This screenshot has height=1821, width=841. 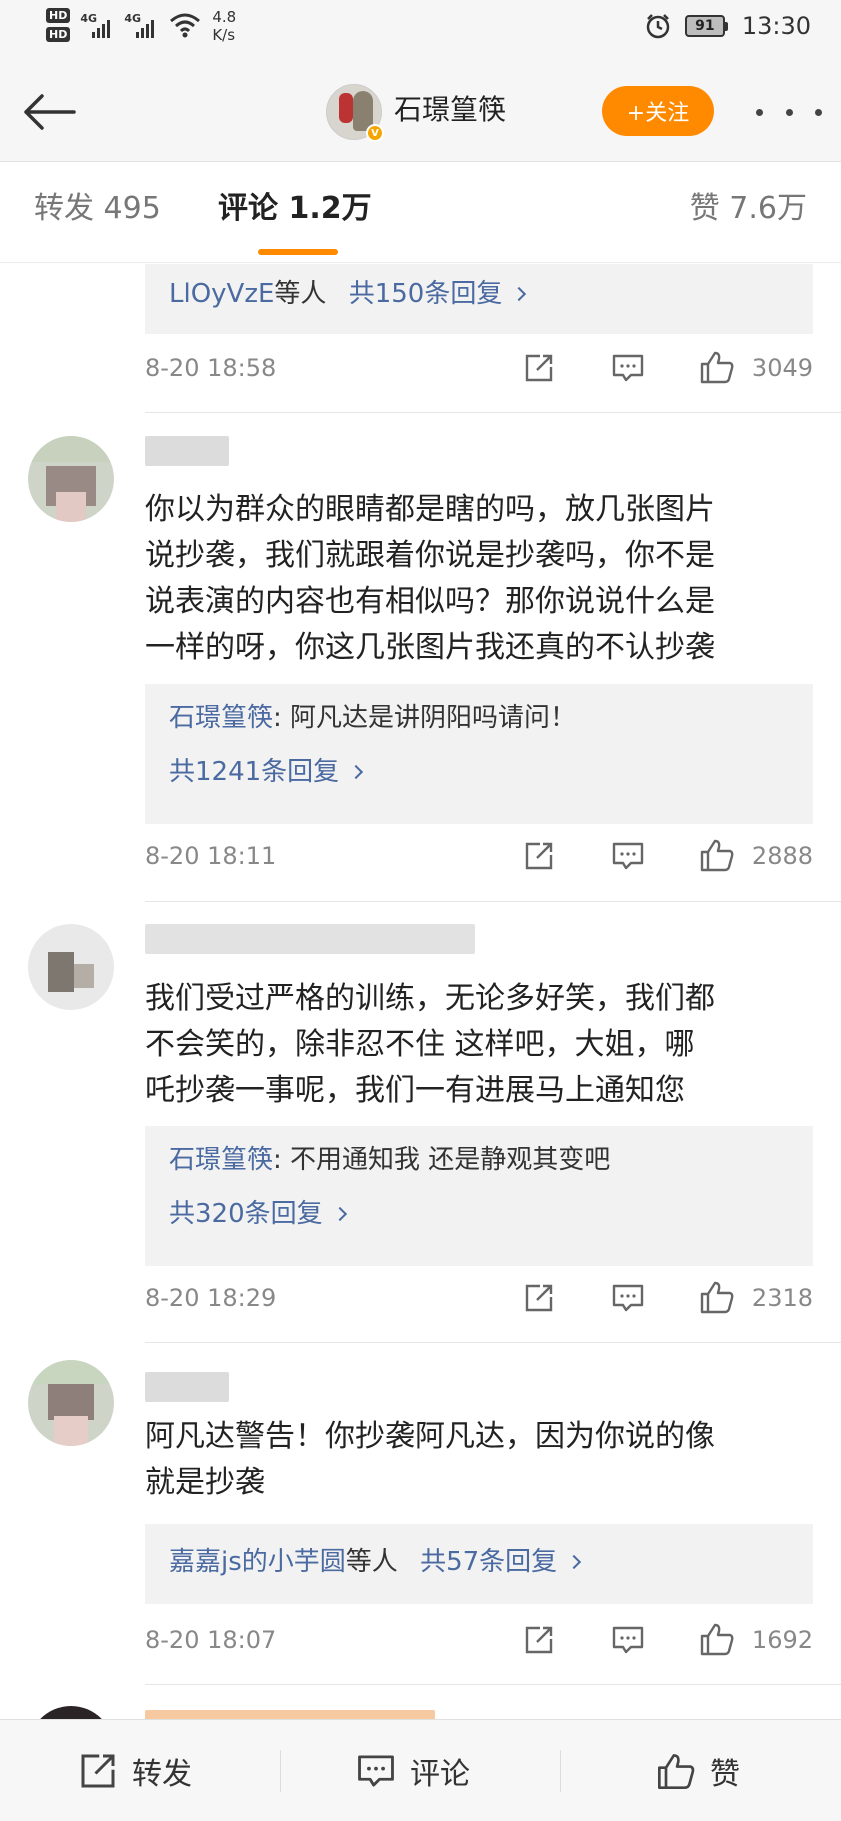 I want to click on hd-indicator-1: HD, so click(x=58, y=15).